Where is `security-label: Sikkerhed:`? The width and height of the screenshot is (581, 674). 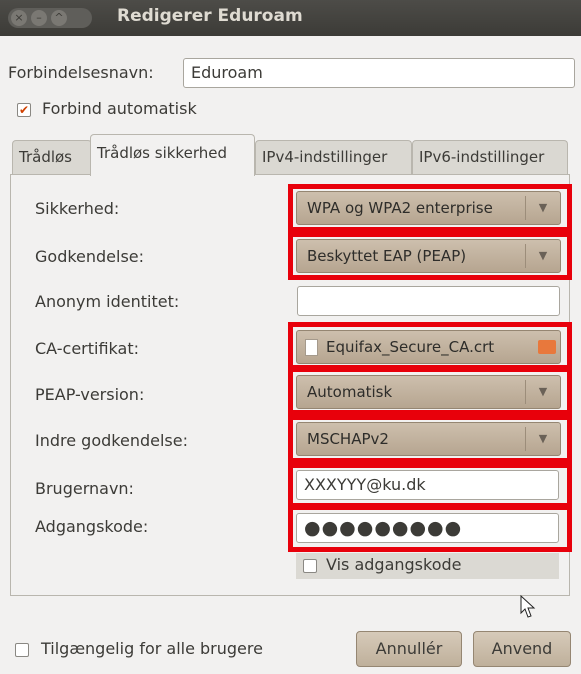
security-label: Sikkerhed: is located at coordinates (77, 208).